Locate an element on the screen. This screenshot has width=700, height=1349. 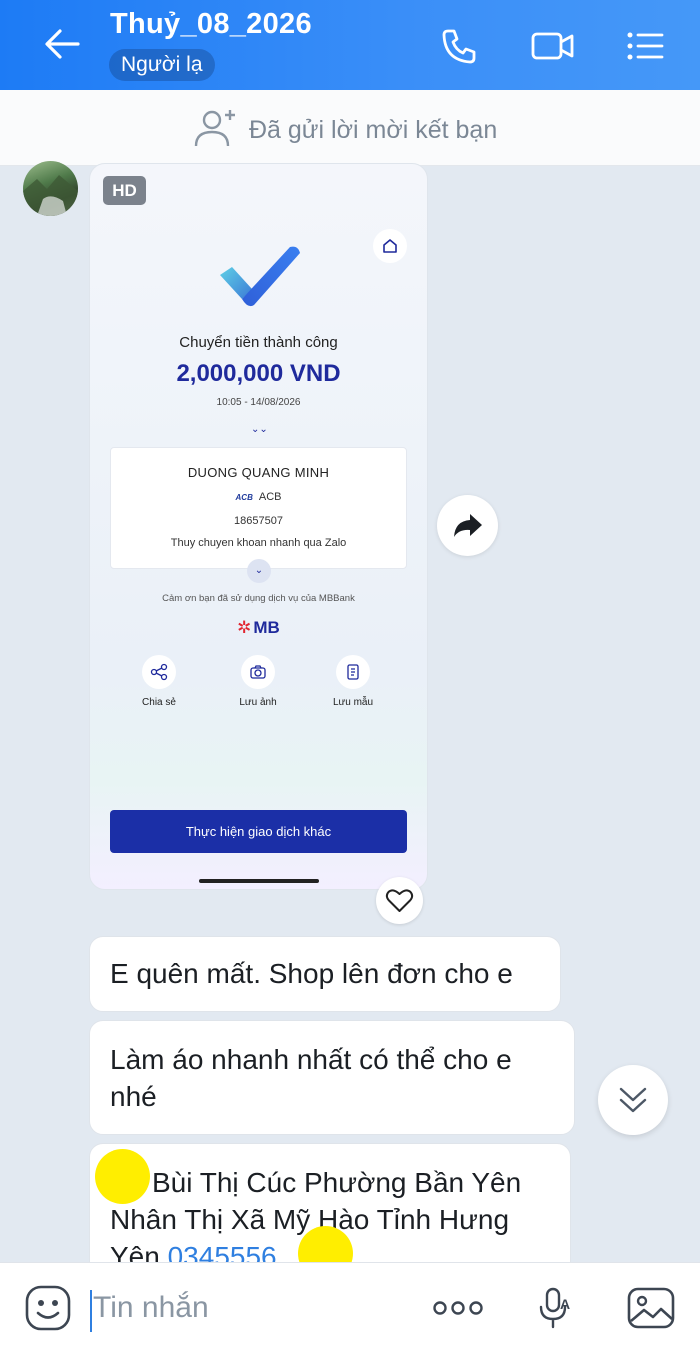
receipt-home-button is located at coordinates (390, 246).